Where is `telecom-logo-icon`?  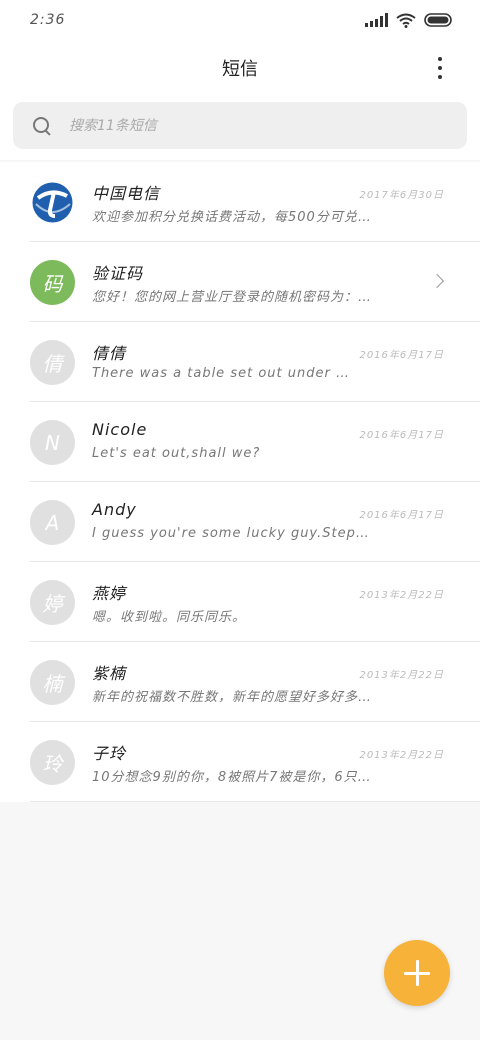
telecom-logo-icon is located at coordinates (52, 202).